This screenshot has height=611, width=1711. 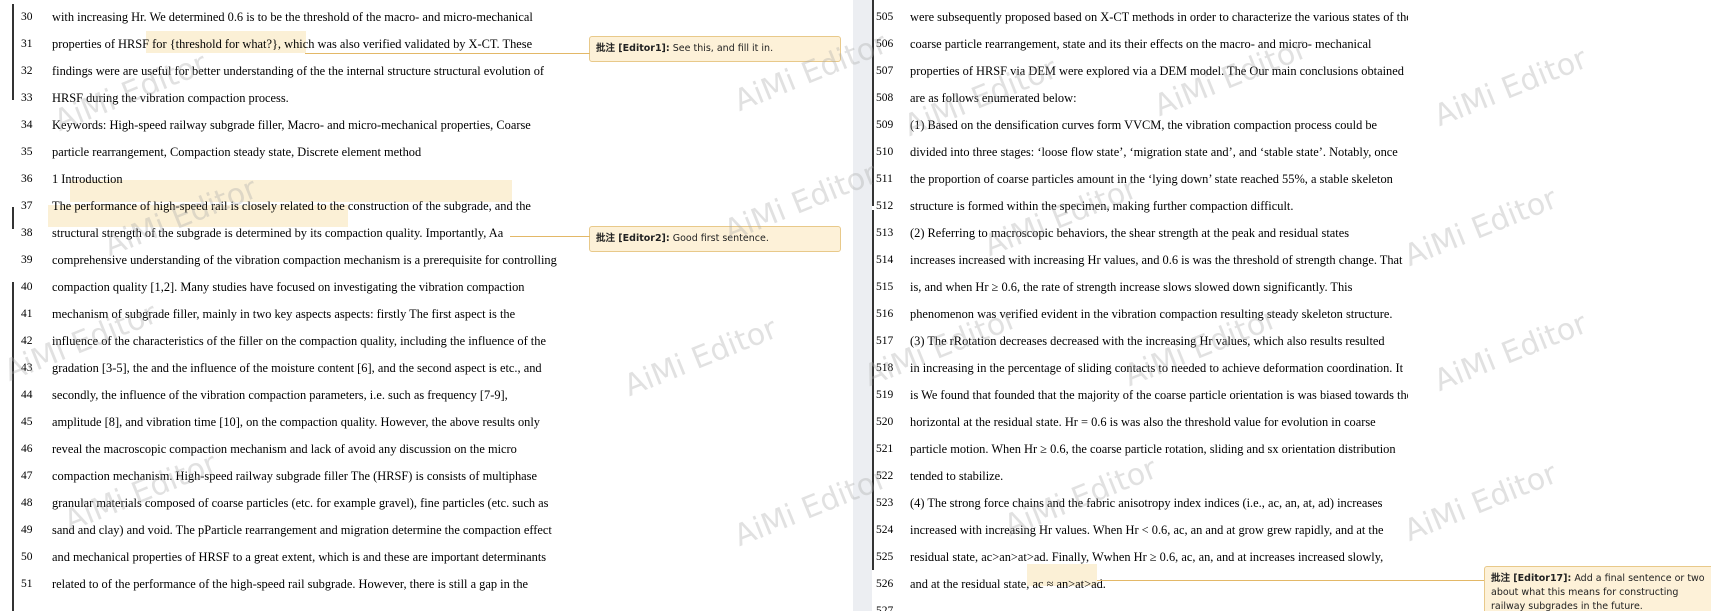 What do you see at coordinates (885, 422) in the screenshot?
I see `line-number: 520` at bounding box center [885, 422].